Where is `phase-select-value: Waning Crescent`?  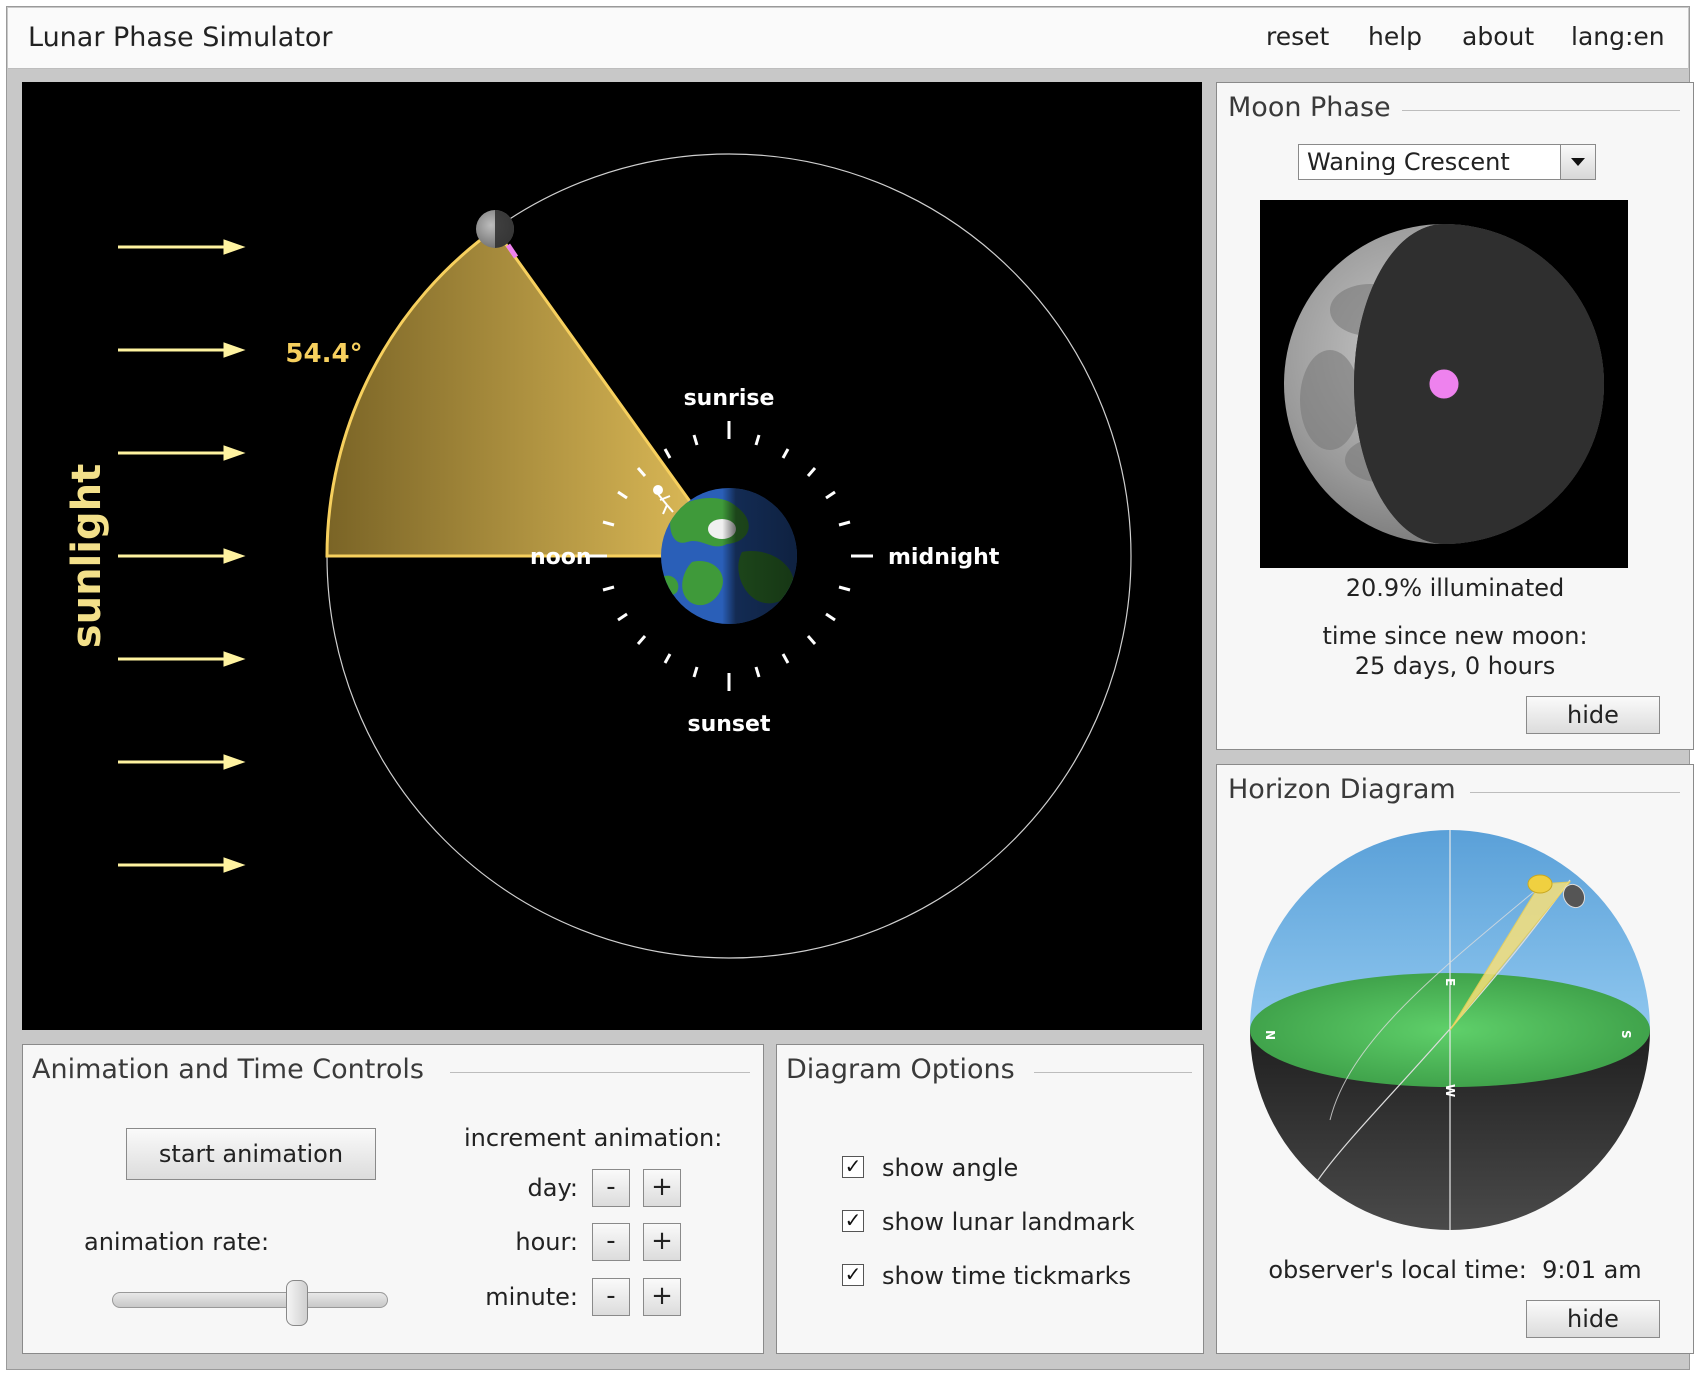 phase-select-value: Waning Crescent is located at coordinates (1408, 162).